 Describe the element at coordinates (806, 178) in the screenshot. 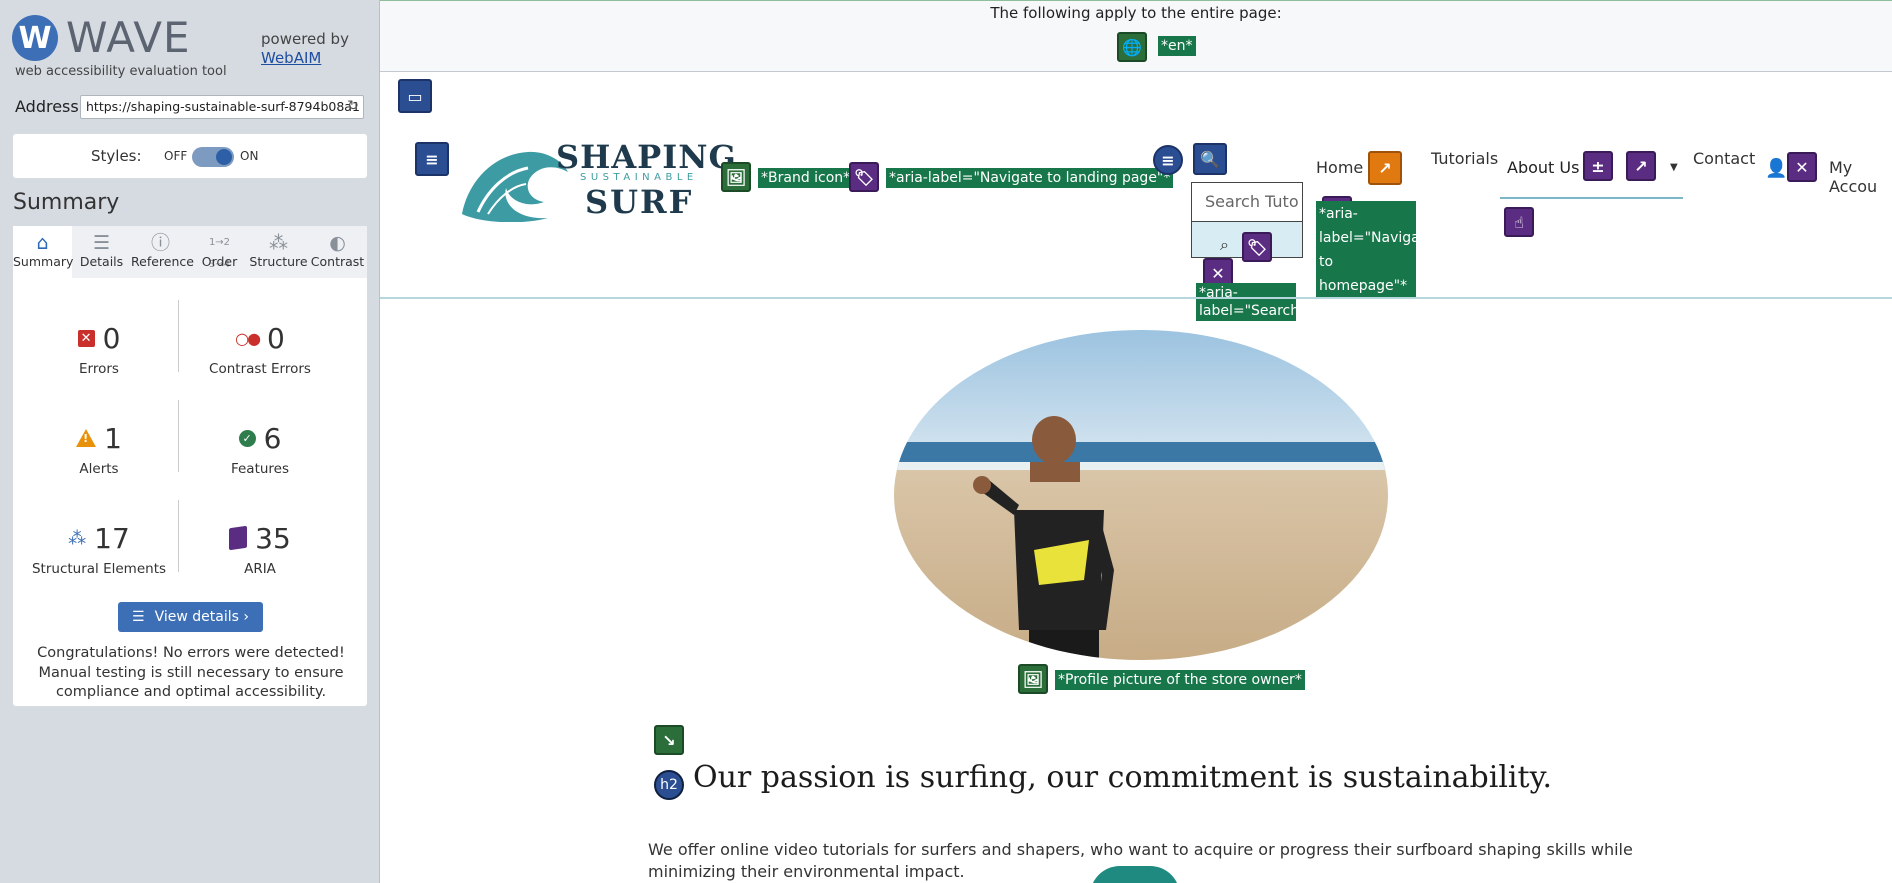

I see `brand-icon-tag: *Brand icon*` at that location.